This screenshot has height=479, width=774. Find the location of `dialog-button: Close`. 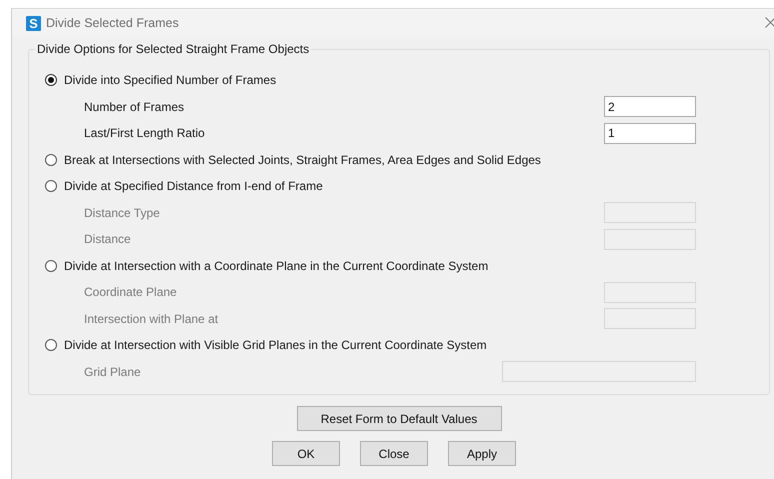

dialog-button: Close is located at coordinates (394, 453).